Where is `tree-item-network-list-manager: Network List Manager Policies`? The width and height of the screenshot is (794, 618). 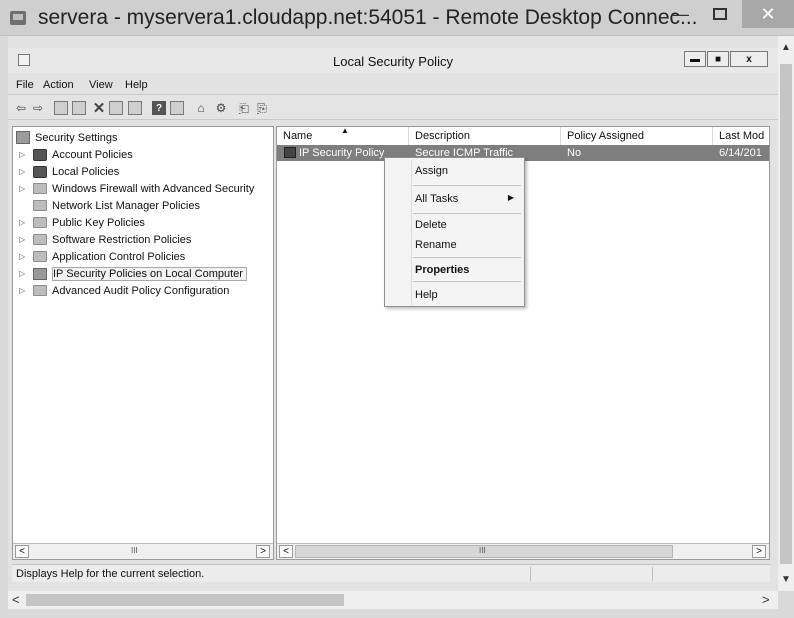 tree-item-network-list-manager: Network List Manager Policies is located at coordinates (106, 205).